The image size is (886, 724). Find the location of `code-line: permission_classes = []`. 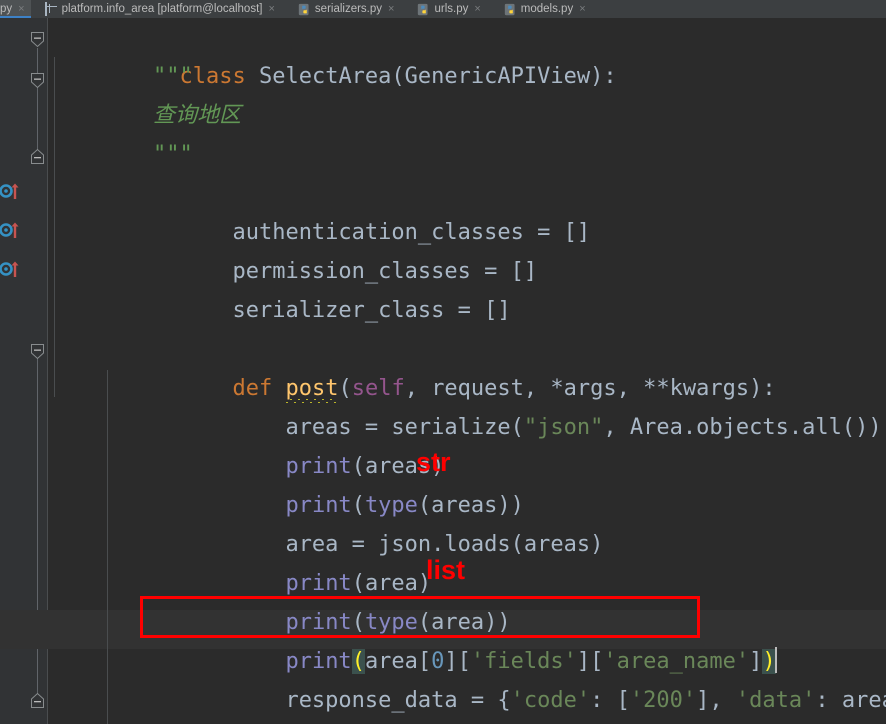

code-line: permission_classes = [] is located at coordinates (318, 248).